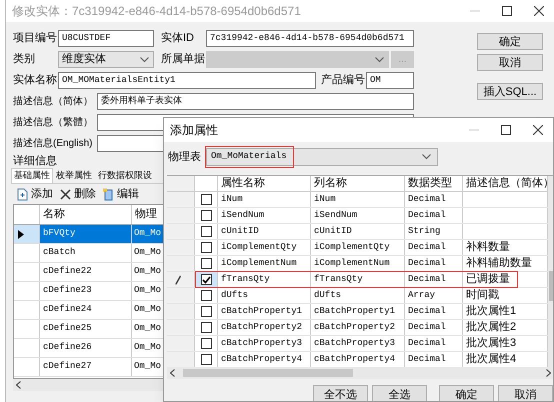 This screenshot has height=402, width=554. Describe the element at coordinates (146, 214) in the screenshot. I see `column-header: 物理` at that location.